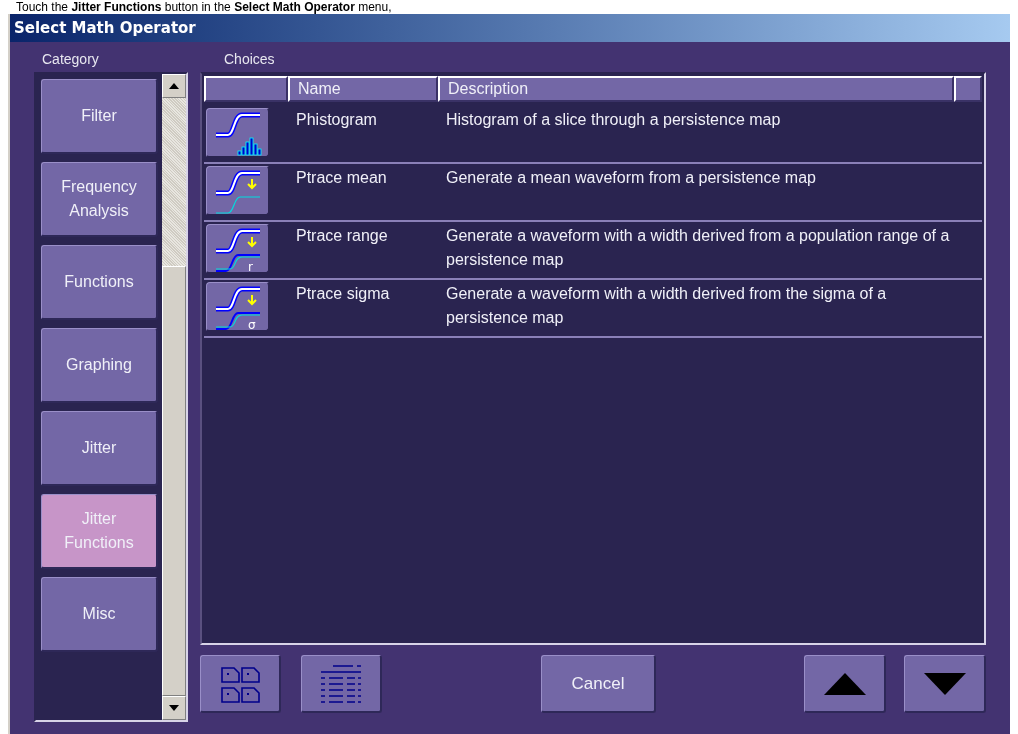 Image resolution: width=1018 pixels, height=734 pixels. I want to click on column-header: Description, so click(696, 89).